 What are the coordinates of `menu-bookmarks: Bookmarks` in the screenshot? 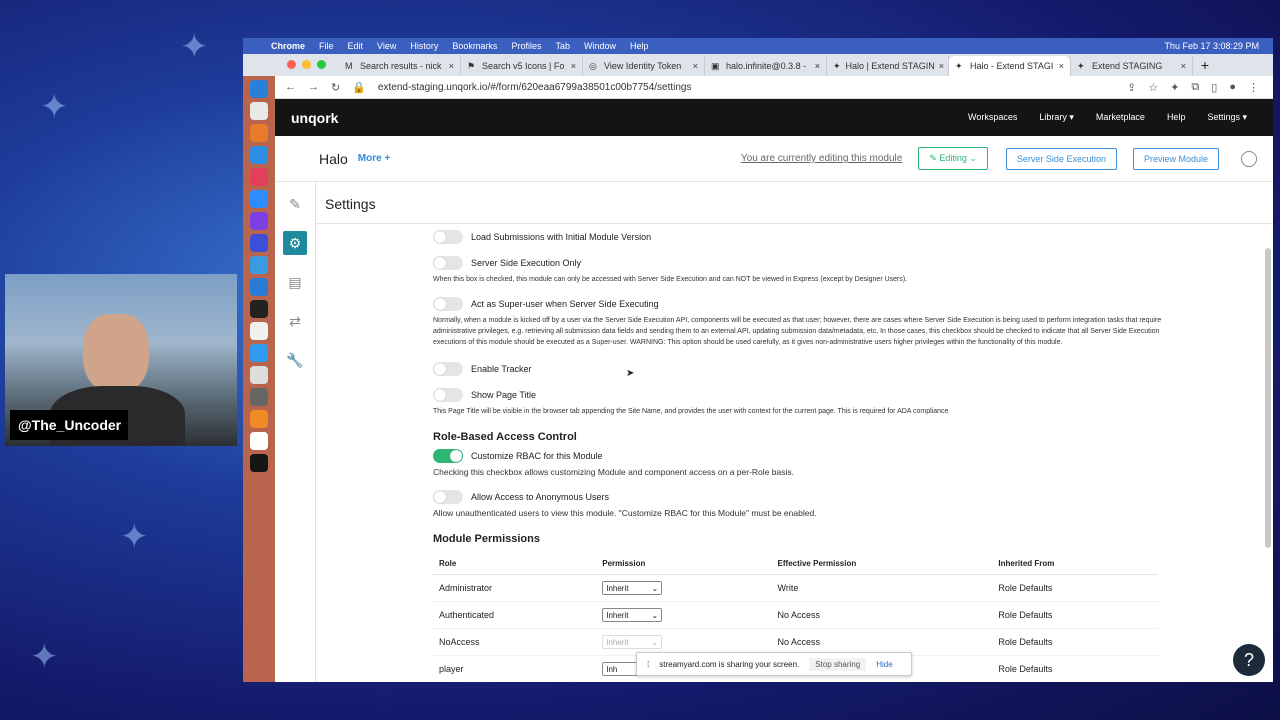 It's located at (474, 46).